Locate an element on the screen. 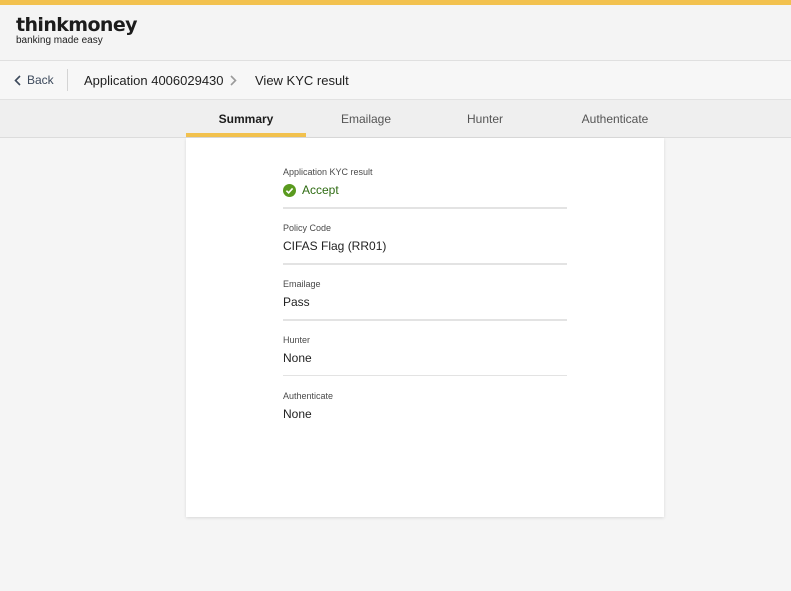 This screenshot has width=791, height=591. tab-summary: Summary is located at coordinates (246, 118).